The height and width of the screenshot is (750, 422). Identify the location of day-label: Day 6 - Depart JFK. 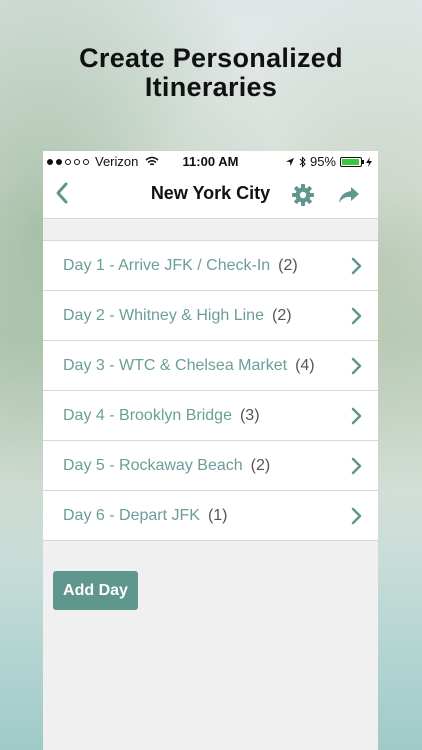
(131, 515).